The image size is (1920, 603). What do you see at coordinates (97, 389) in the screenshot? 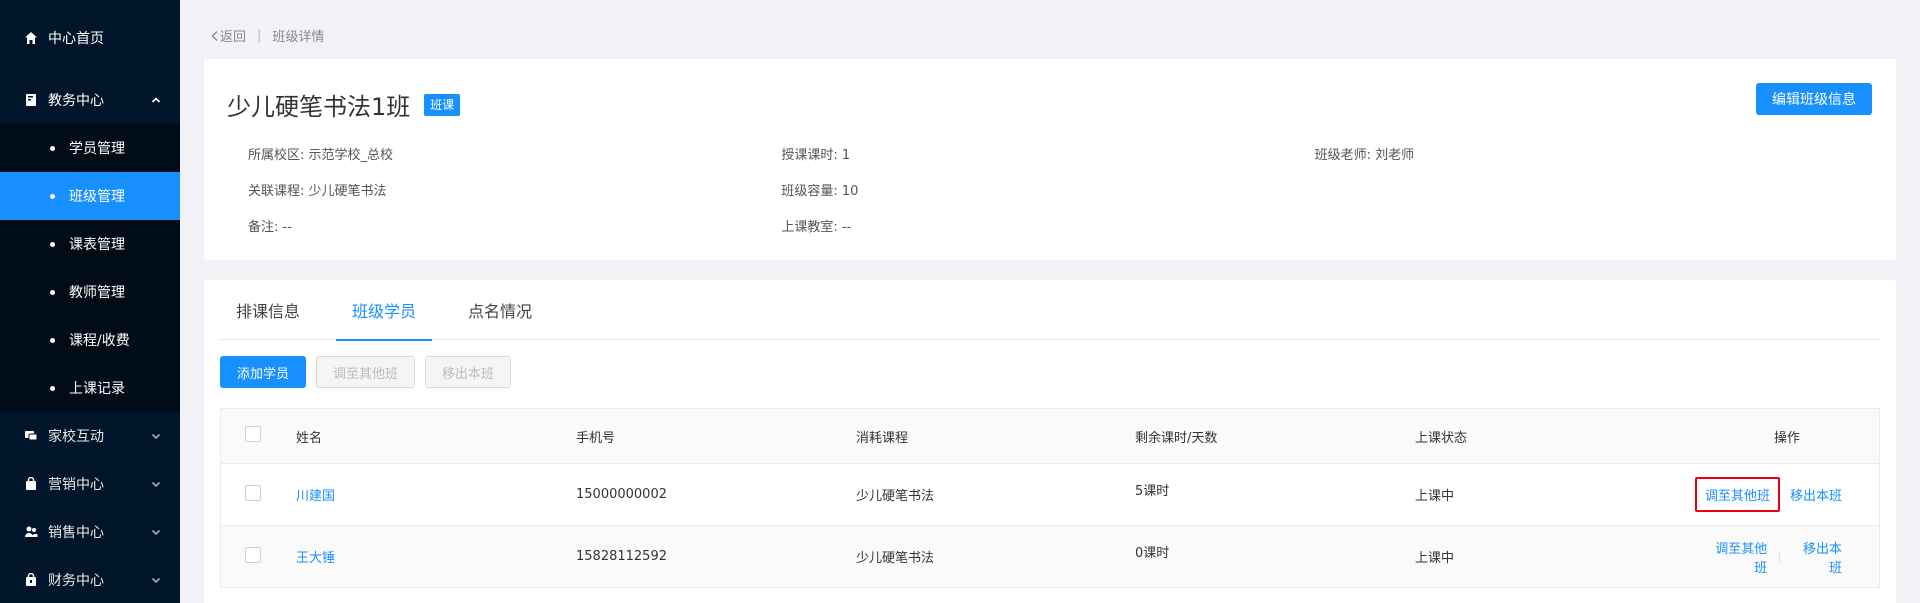
I see `sidebar-item-label: 上课记录` at bounding box center [97, 389].